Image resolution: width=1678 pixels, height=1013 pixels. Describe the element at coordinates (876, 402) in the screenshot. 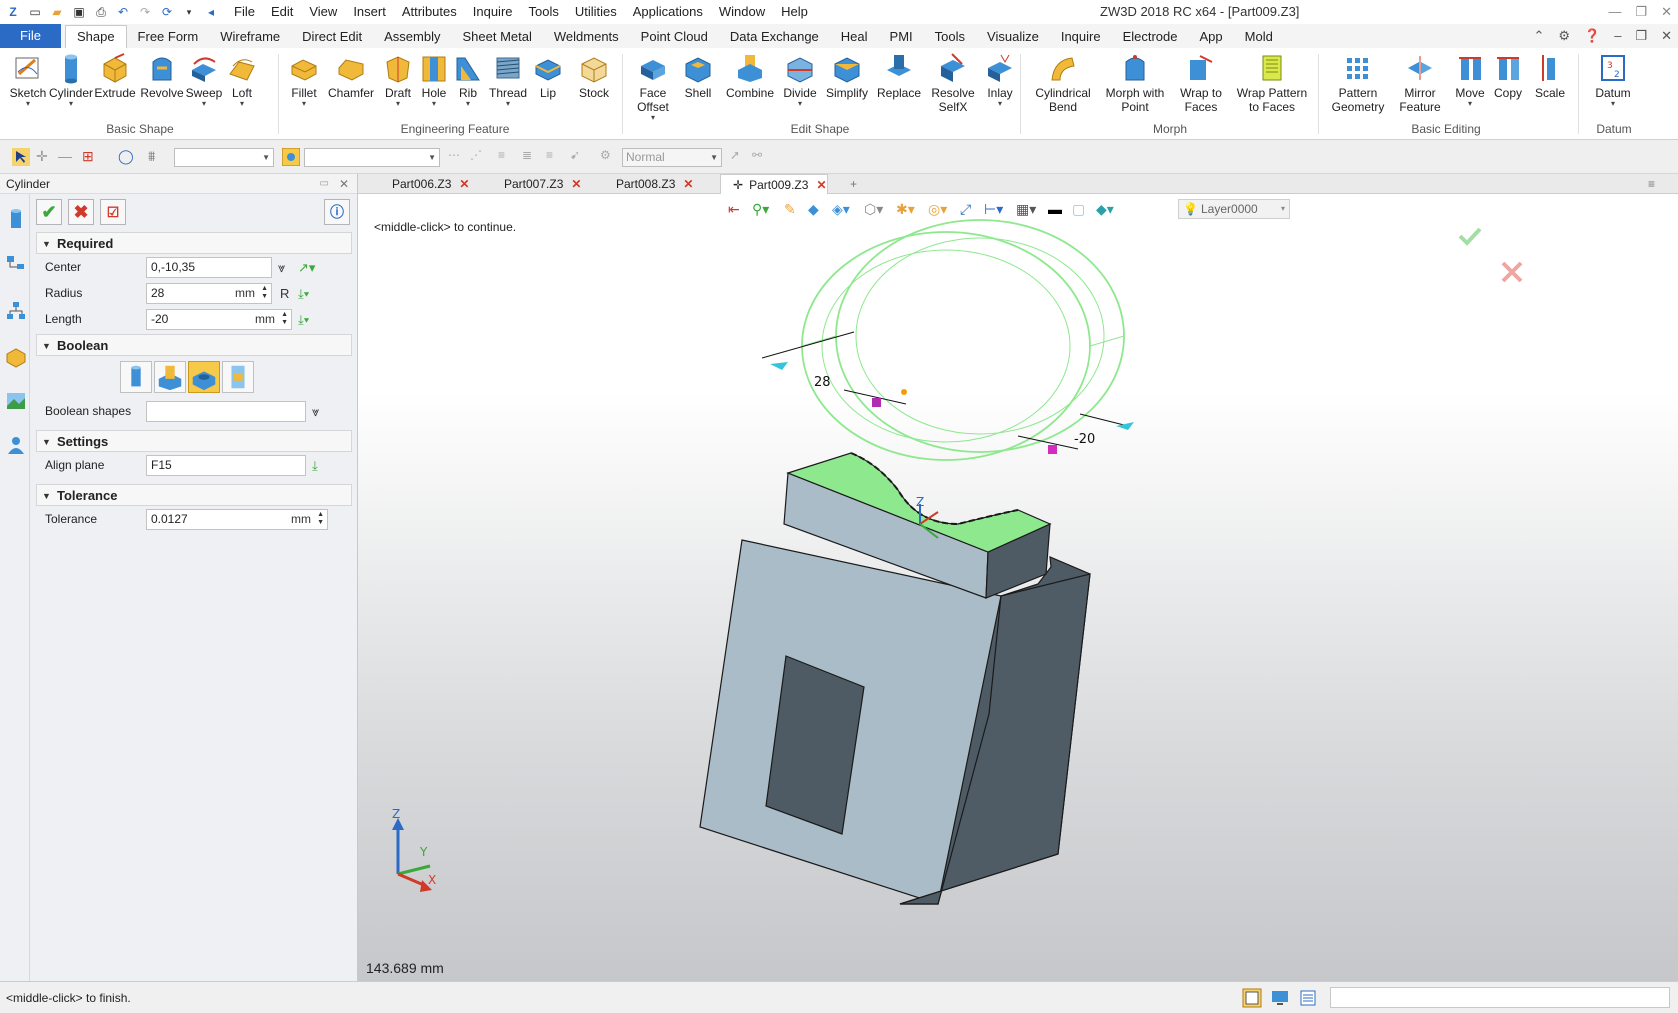

I see `radius-drag-handle` at that location.